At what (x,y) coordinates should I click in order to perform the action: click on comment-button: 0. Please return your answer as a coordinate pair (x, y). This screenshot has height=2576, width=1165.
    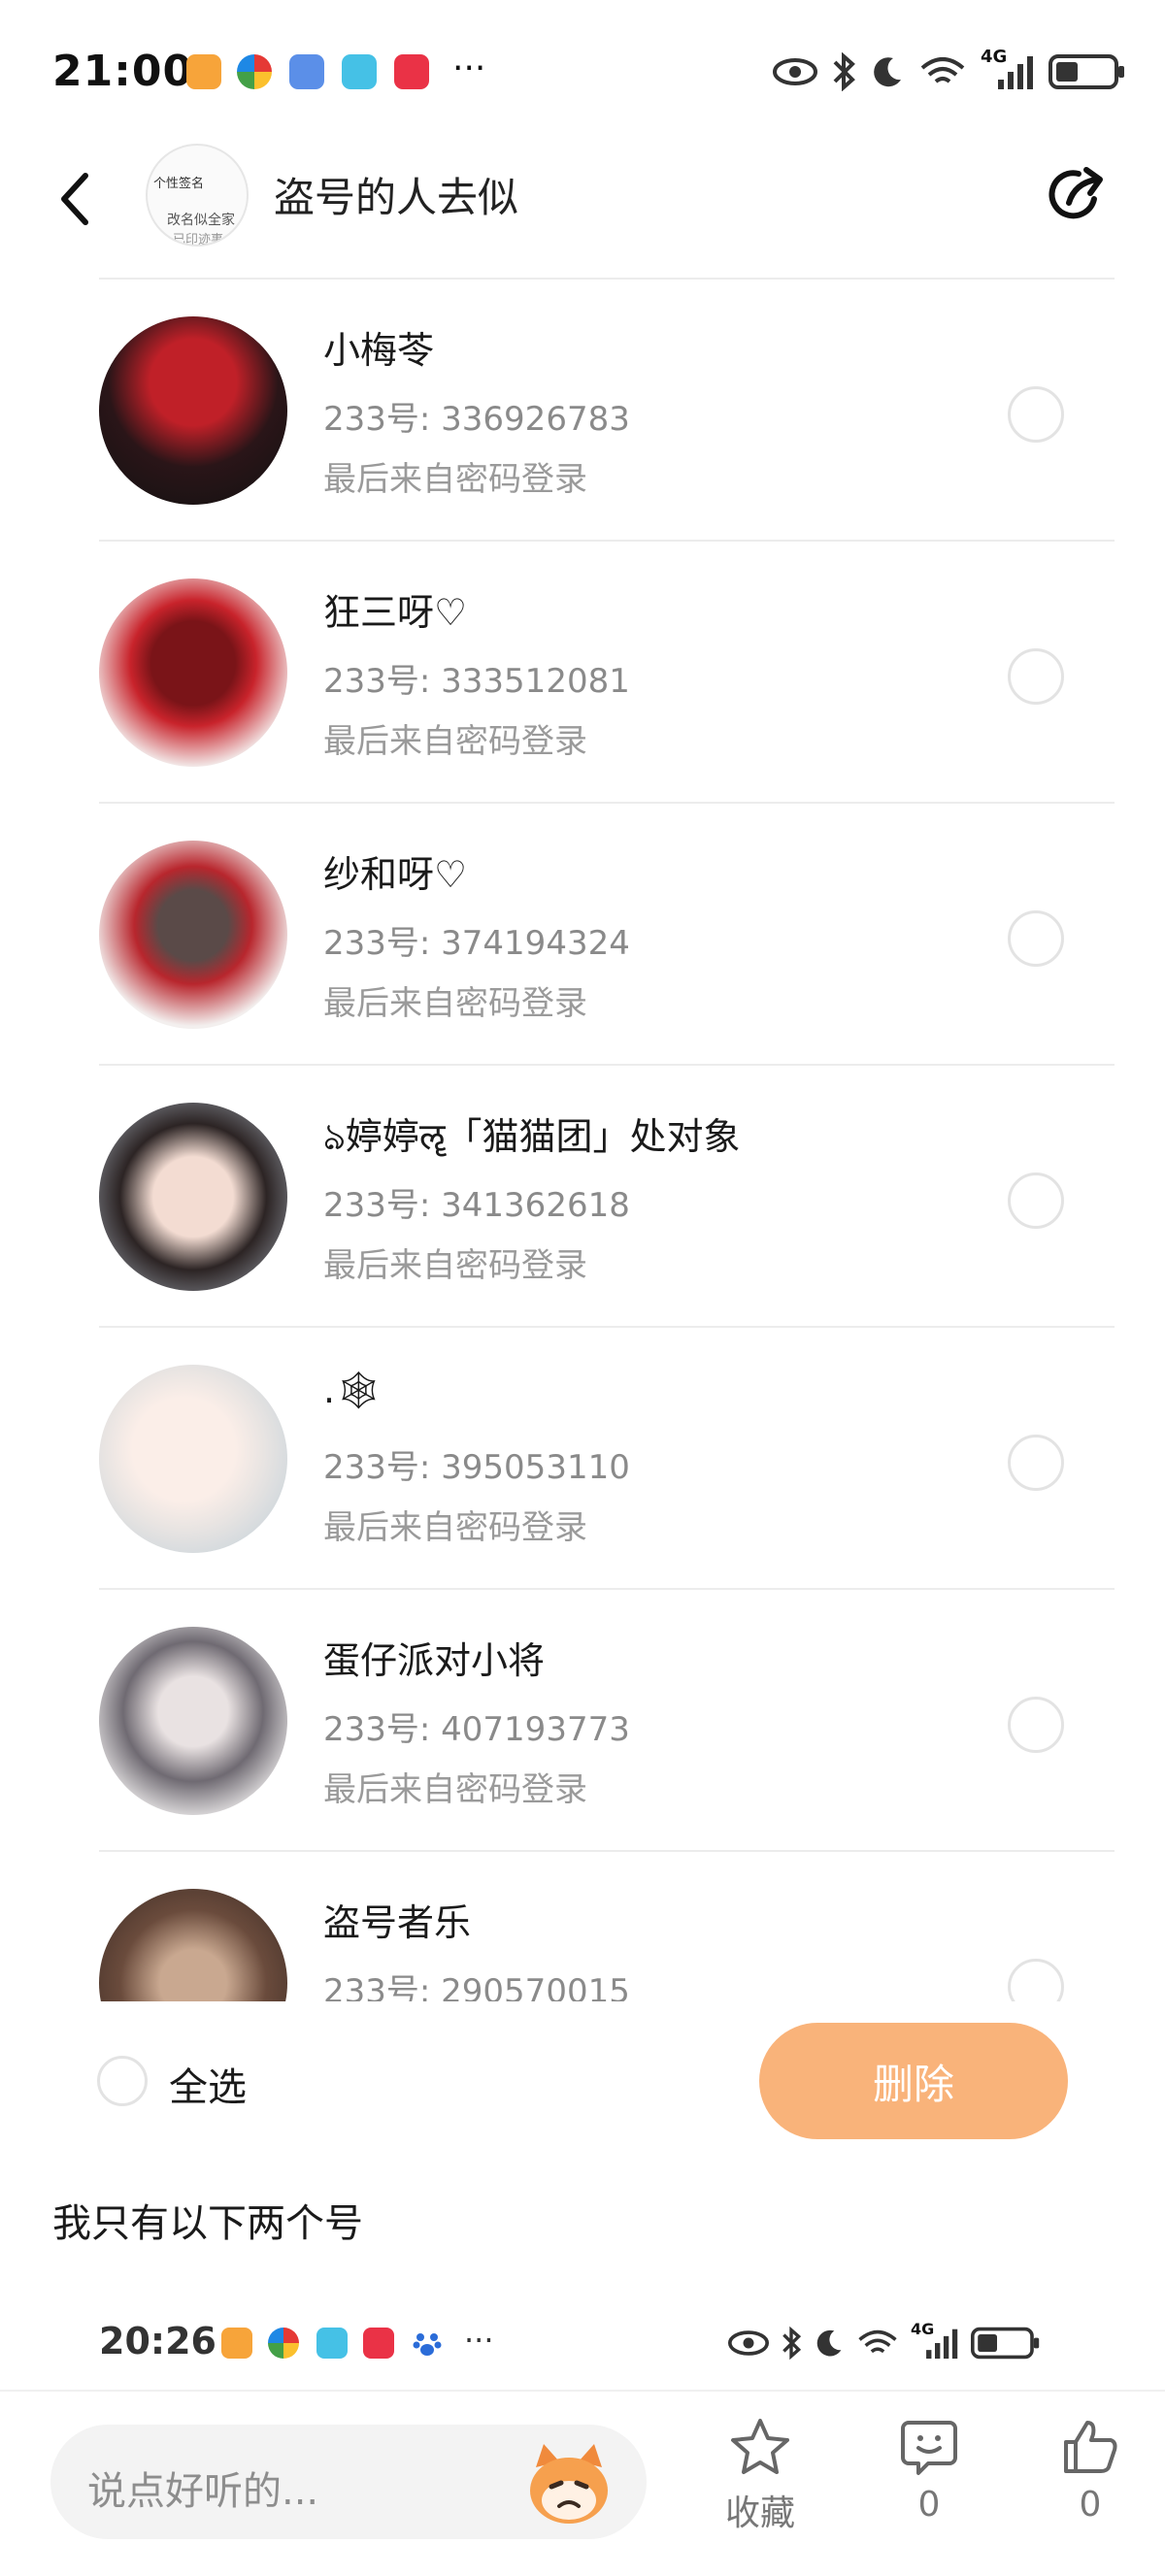
    Looking at the image, I should click on (929, 2471).